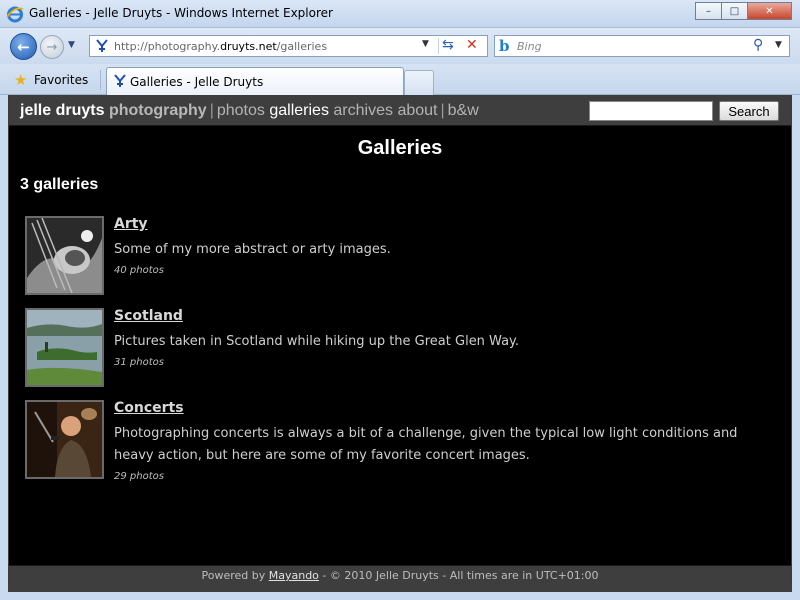 Image resolution: width=800 pixels, height=600 pixels. I want to click on forward-arrow-icon: →, so click(52, 47).